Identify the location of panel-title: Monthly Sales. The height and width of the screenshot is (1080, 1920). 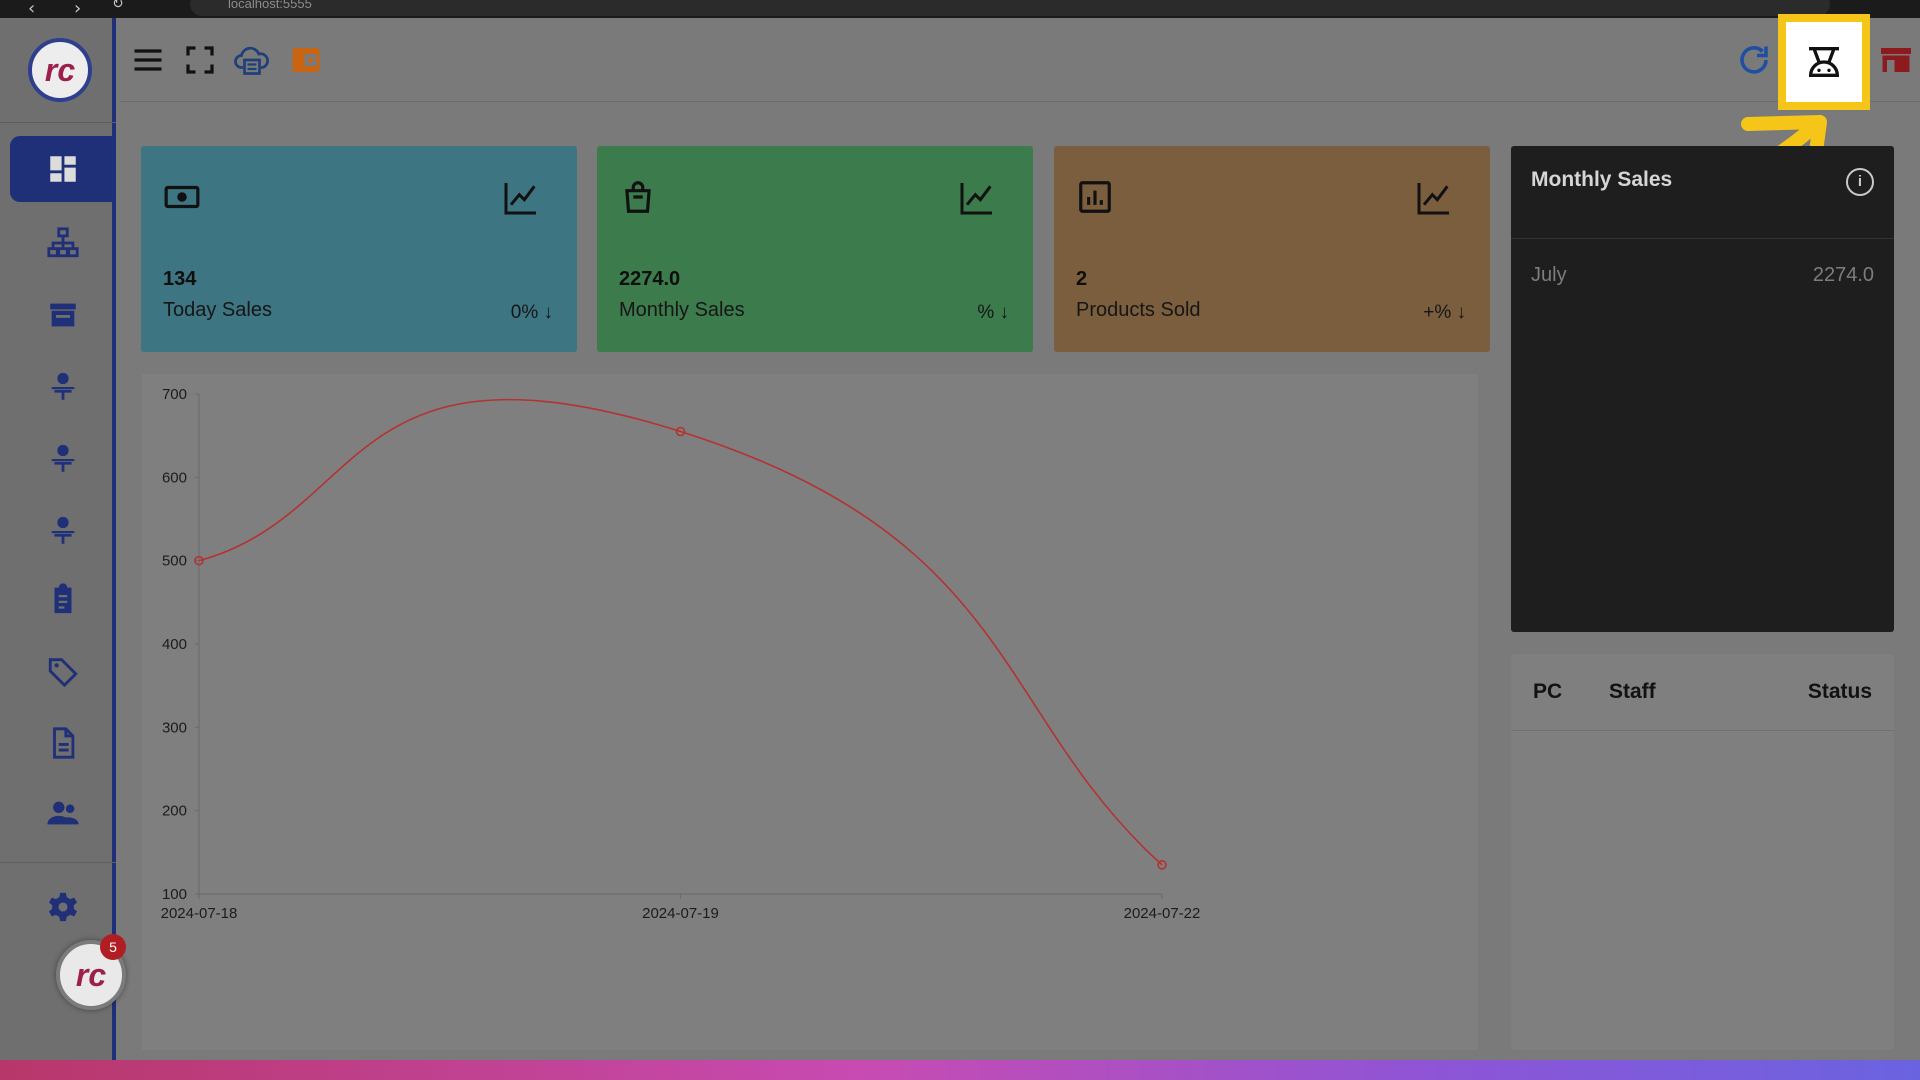
(1602, 179).